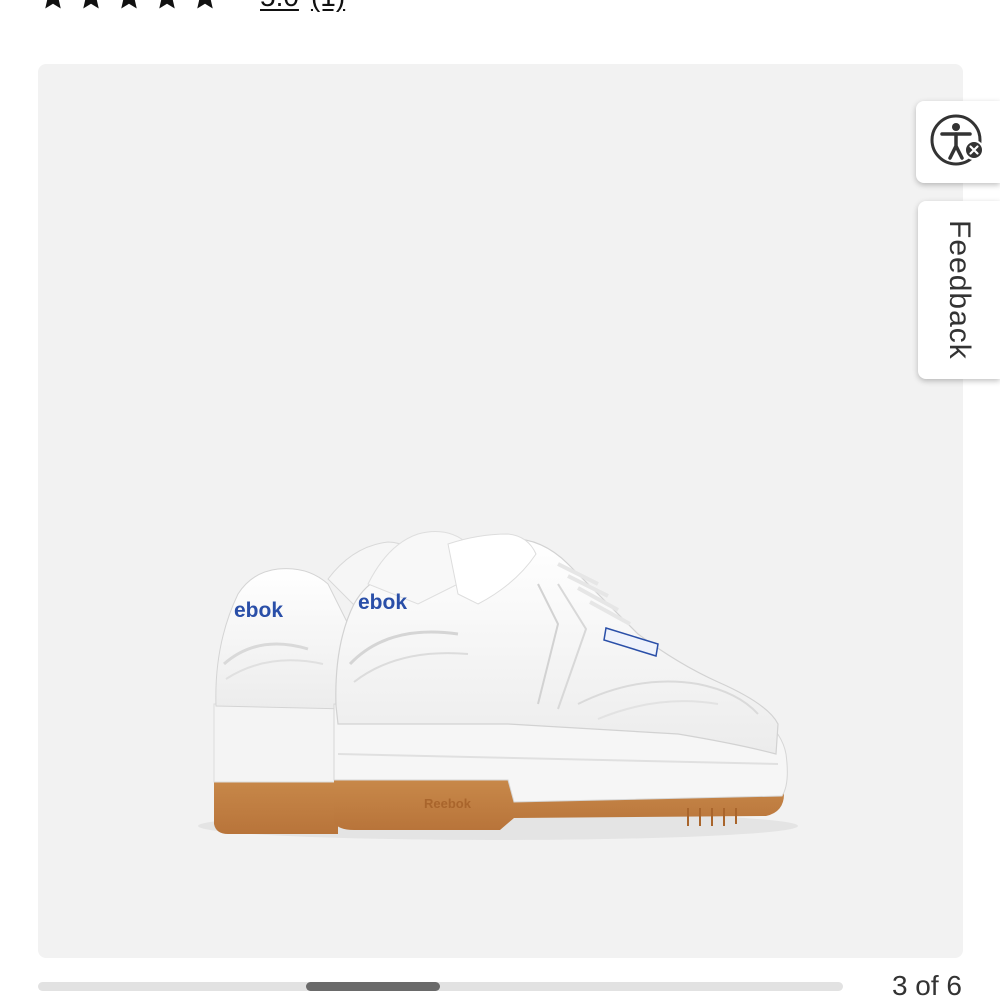 This screenshot has width=1000, height=1000. Describe the element at coordinates (560, 680) in the screenshot. I see `front-shoe: ebok Reebok` at that location.